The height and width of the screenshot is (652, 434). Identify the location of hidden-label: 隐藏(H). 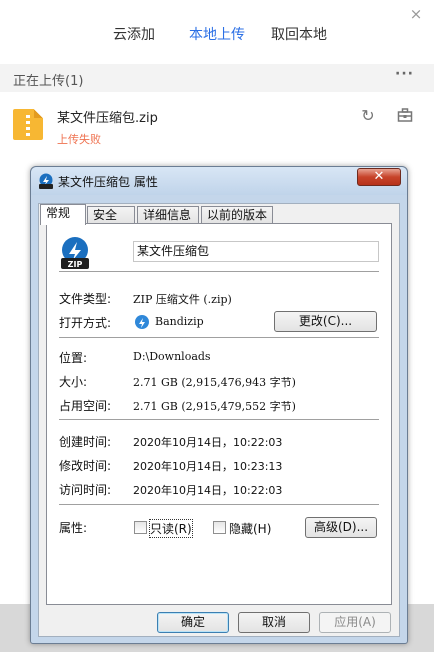
(250, 528).